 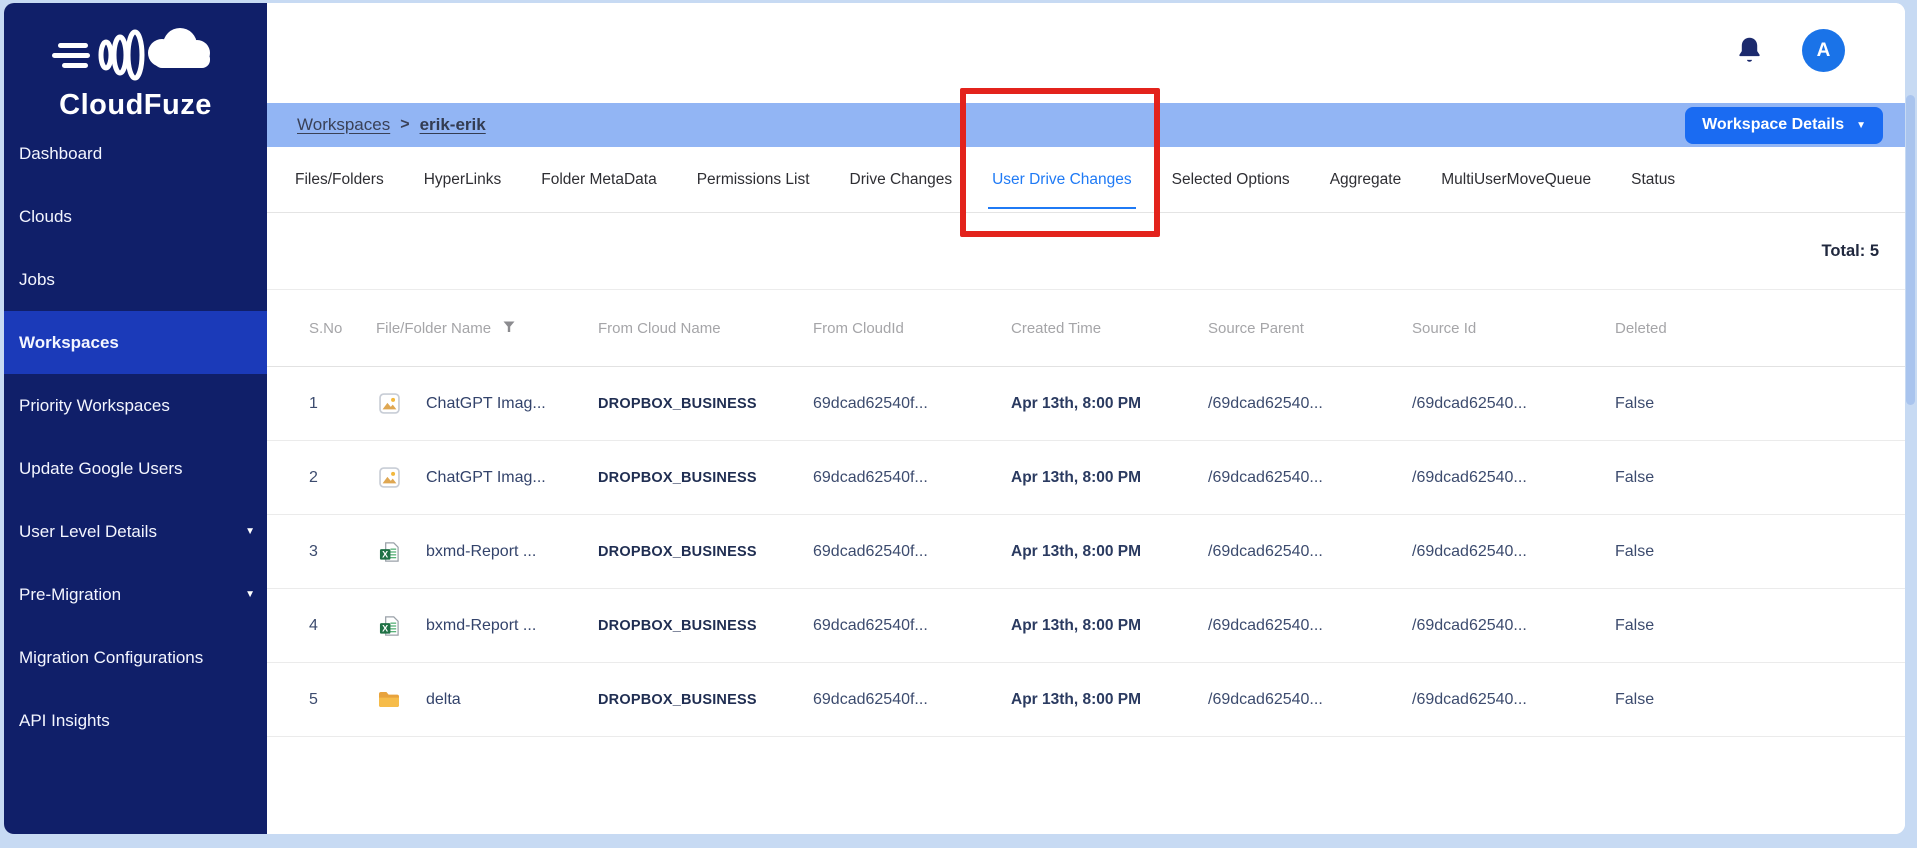 What do you see at coordinates (135, 657) in the screenshot?
I see `sidebar-item: Migration Configurations ▼` at bounding box center [135, 657].